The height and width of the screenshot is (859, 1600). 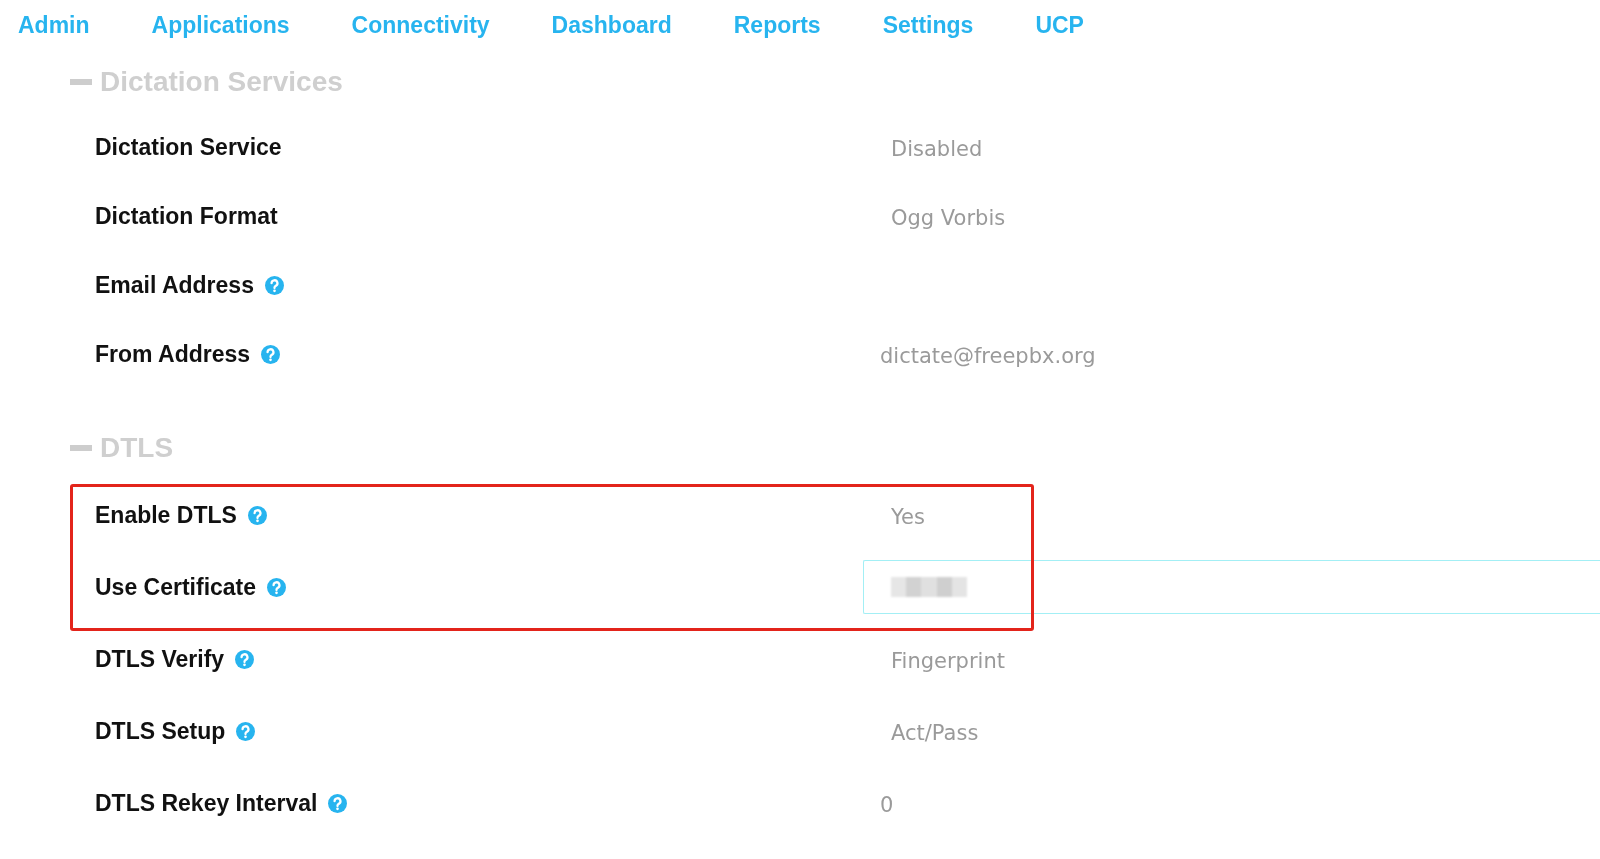 What do you see at coordinates (420, 25) in the screenshot?
I see `nav-link: Connectivity` at bounding box center [420, 25].